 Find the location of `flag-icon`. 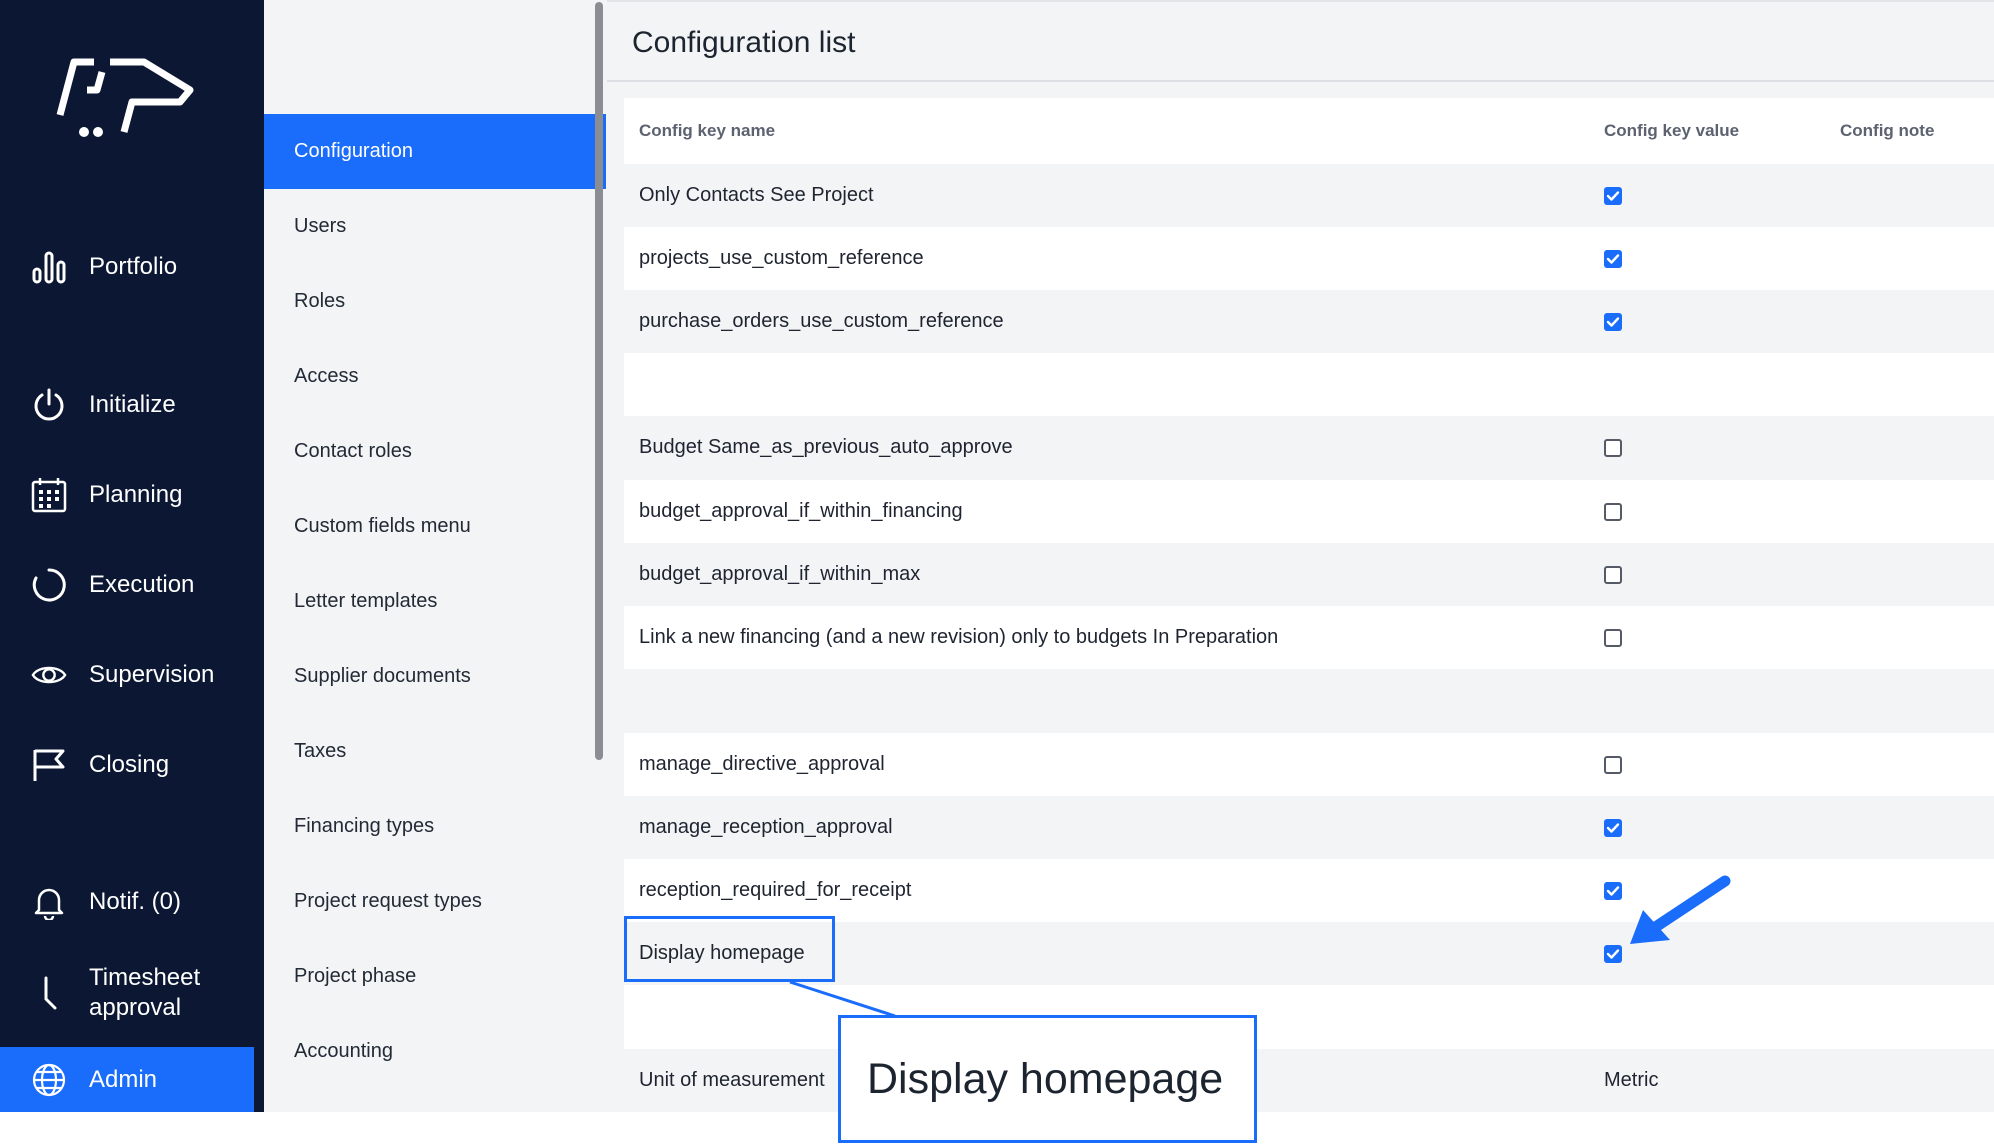

flag-icon is located at coordinates (49, 765).